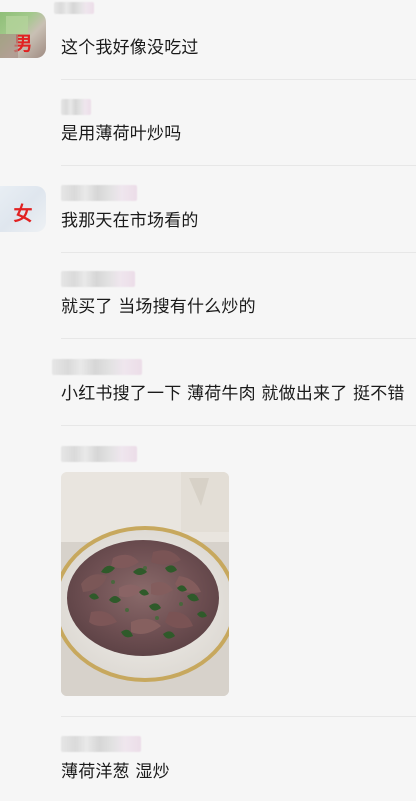 This screenshot has height=801, width=416. I want to click on comment-text: 这个我好像没吃过, so click(130, 48).